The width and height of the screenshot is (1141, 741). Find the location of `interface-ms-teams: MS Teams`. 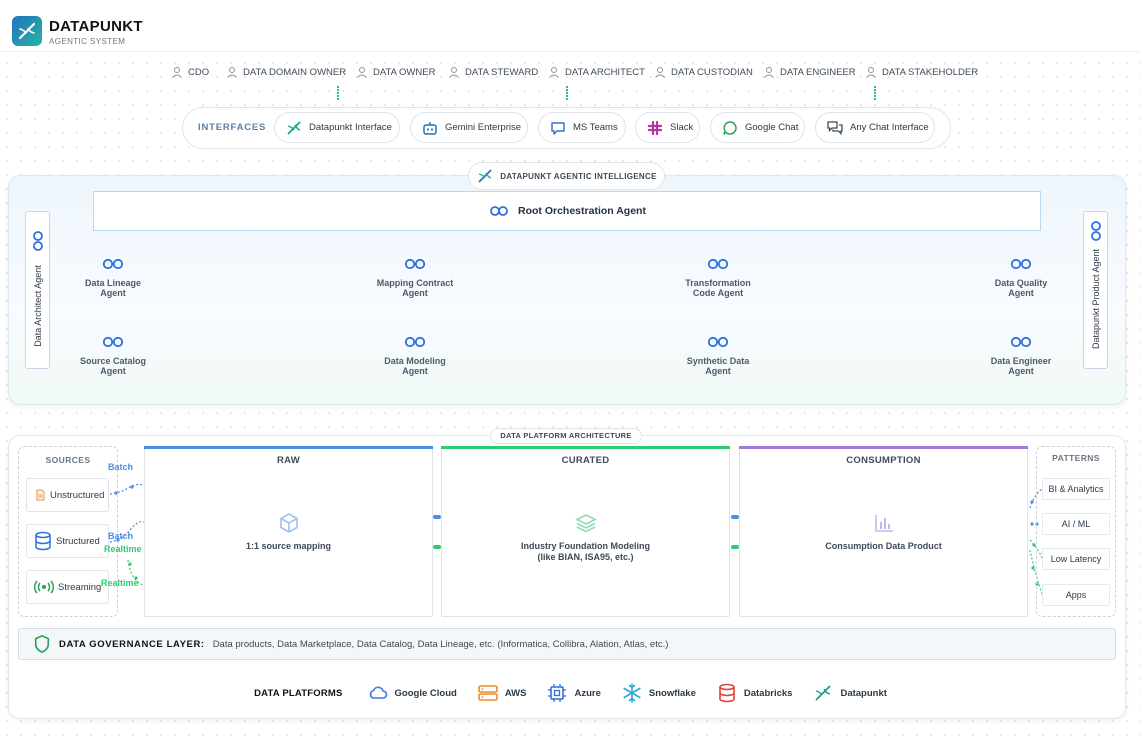

interface-ms-teams: MS Teams is located at coordinates (582, 127).